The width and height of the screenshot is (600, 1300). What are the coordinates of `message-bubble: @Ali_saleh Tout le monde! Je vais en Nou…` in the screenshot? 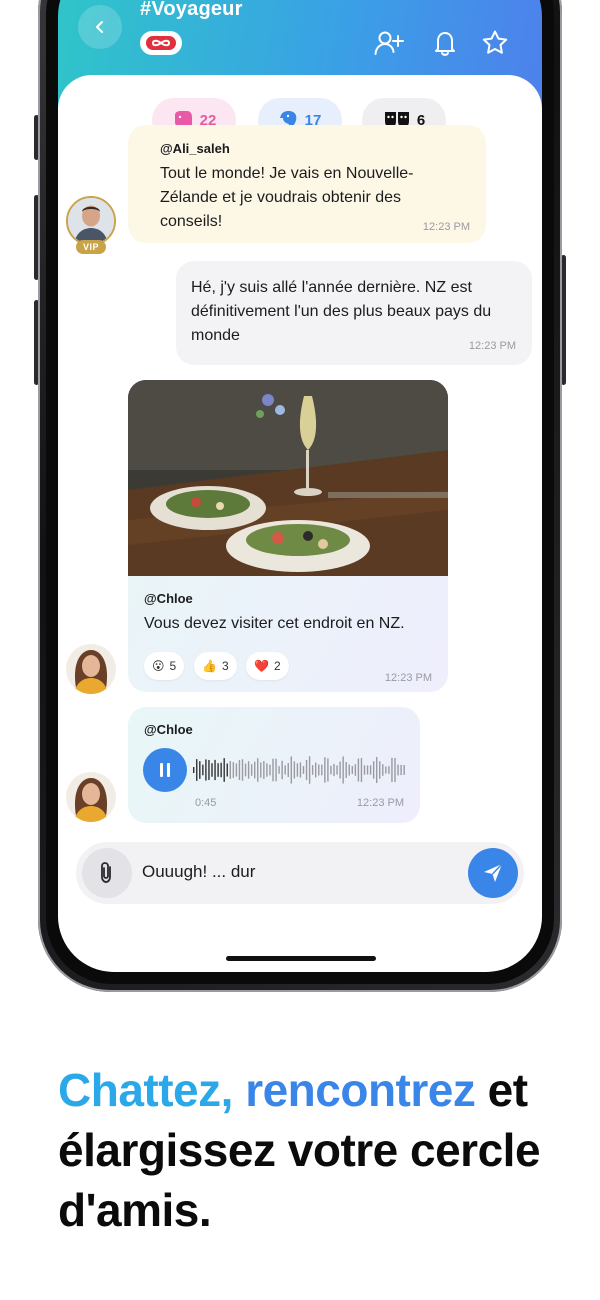 It's located at (307, 184).